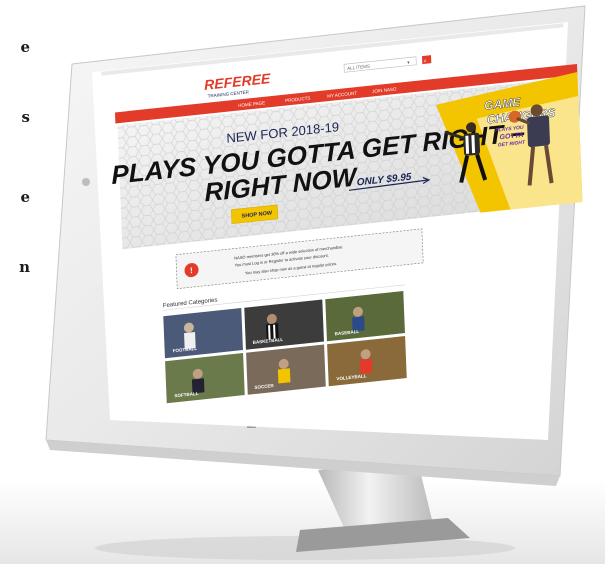  I want to click on camera-dot, so click(86, 182).